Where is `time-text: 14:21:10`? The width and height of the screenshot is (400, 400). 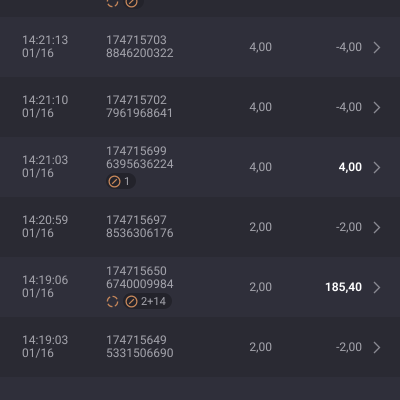 time-text: 14:21:10 is located at coordinates (46, 100).